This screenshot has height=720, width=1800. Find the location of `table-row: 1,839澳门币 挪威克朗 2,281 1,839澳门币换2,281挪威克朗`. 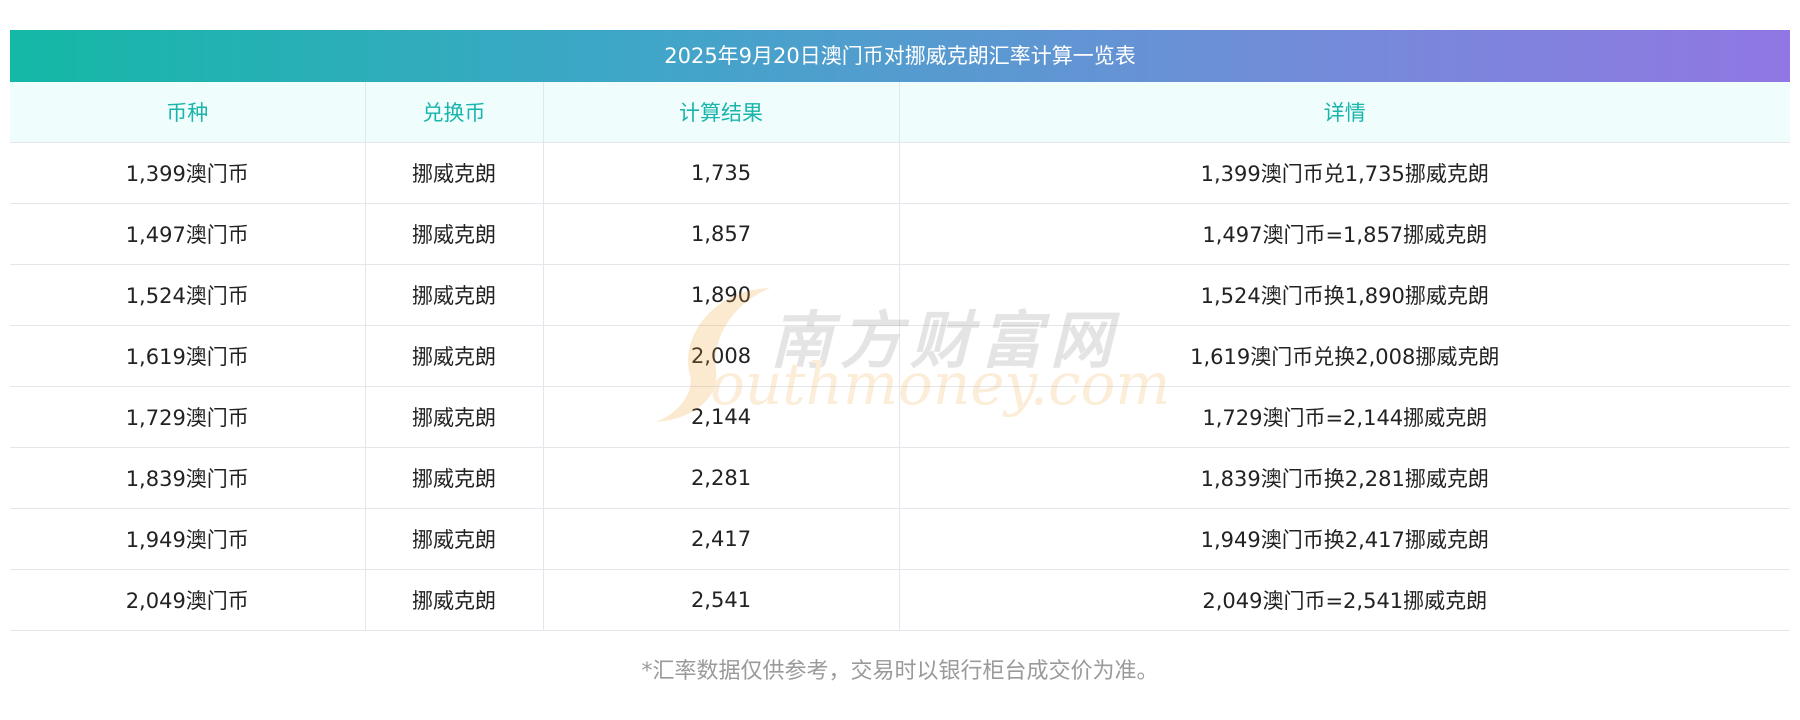

table-row: 1,839澳门币 挪威克朗 2,281 1,839澳门币换2,281挪威克朗 is located at coordinates (900, 478).